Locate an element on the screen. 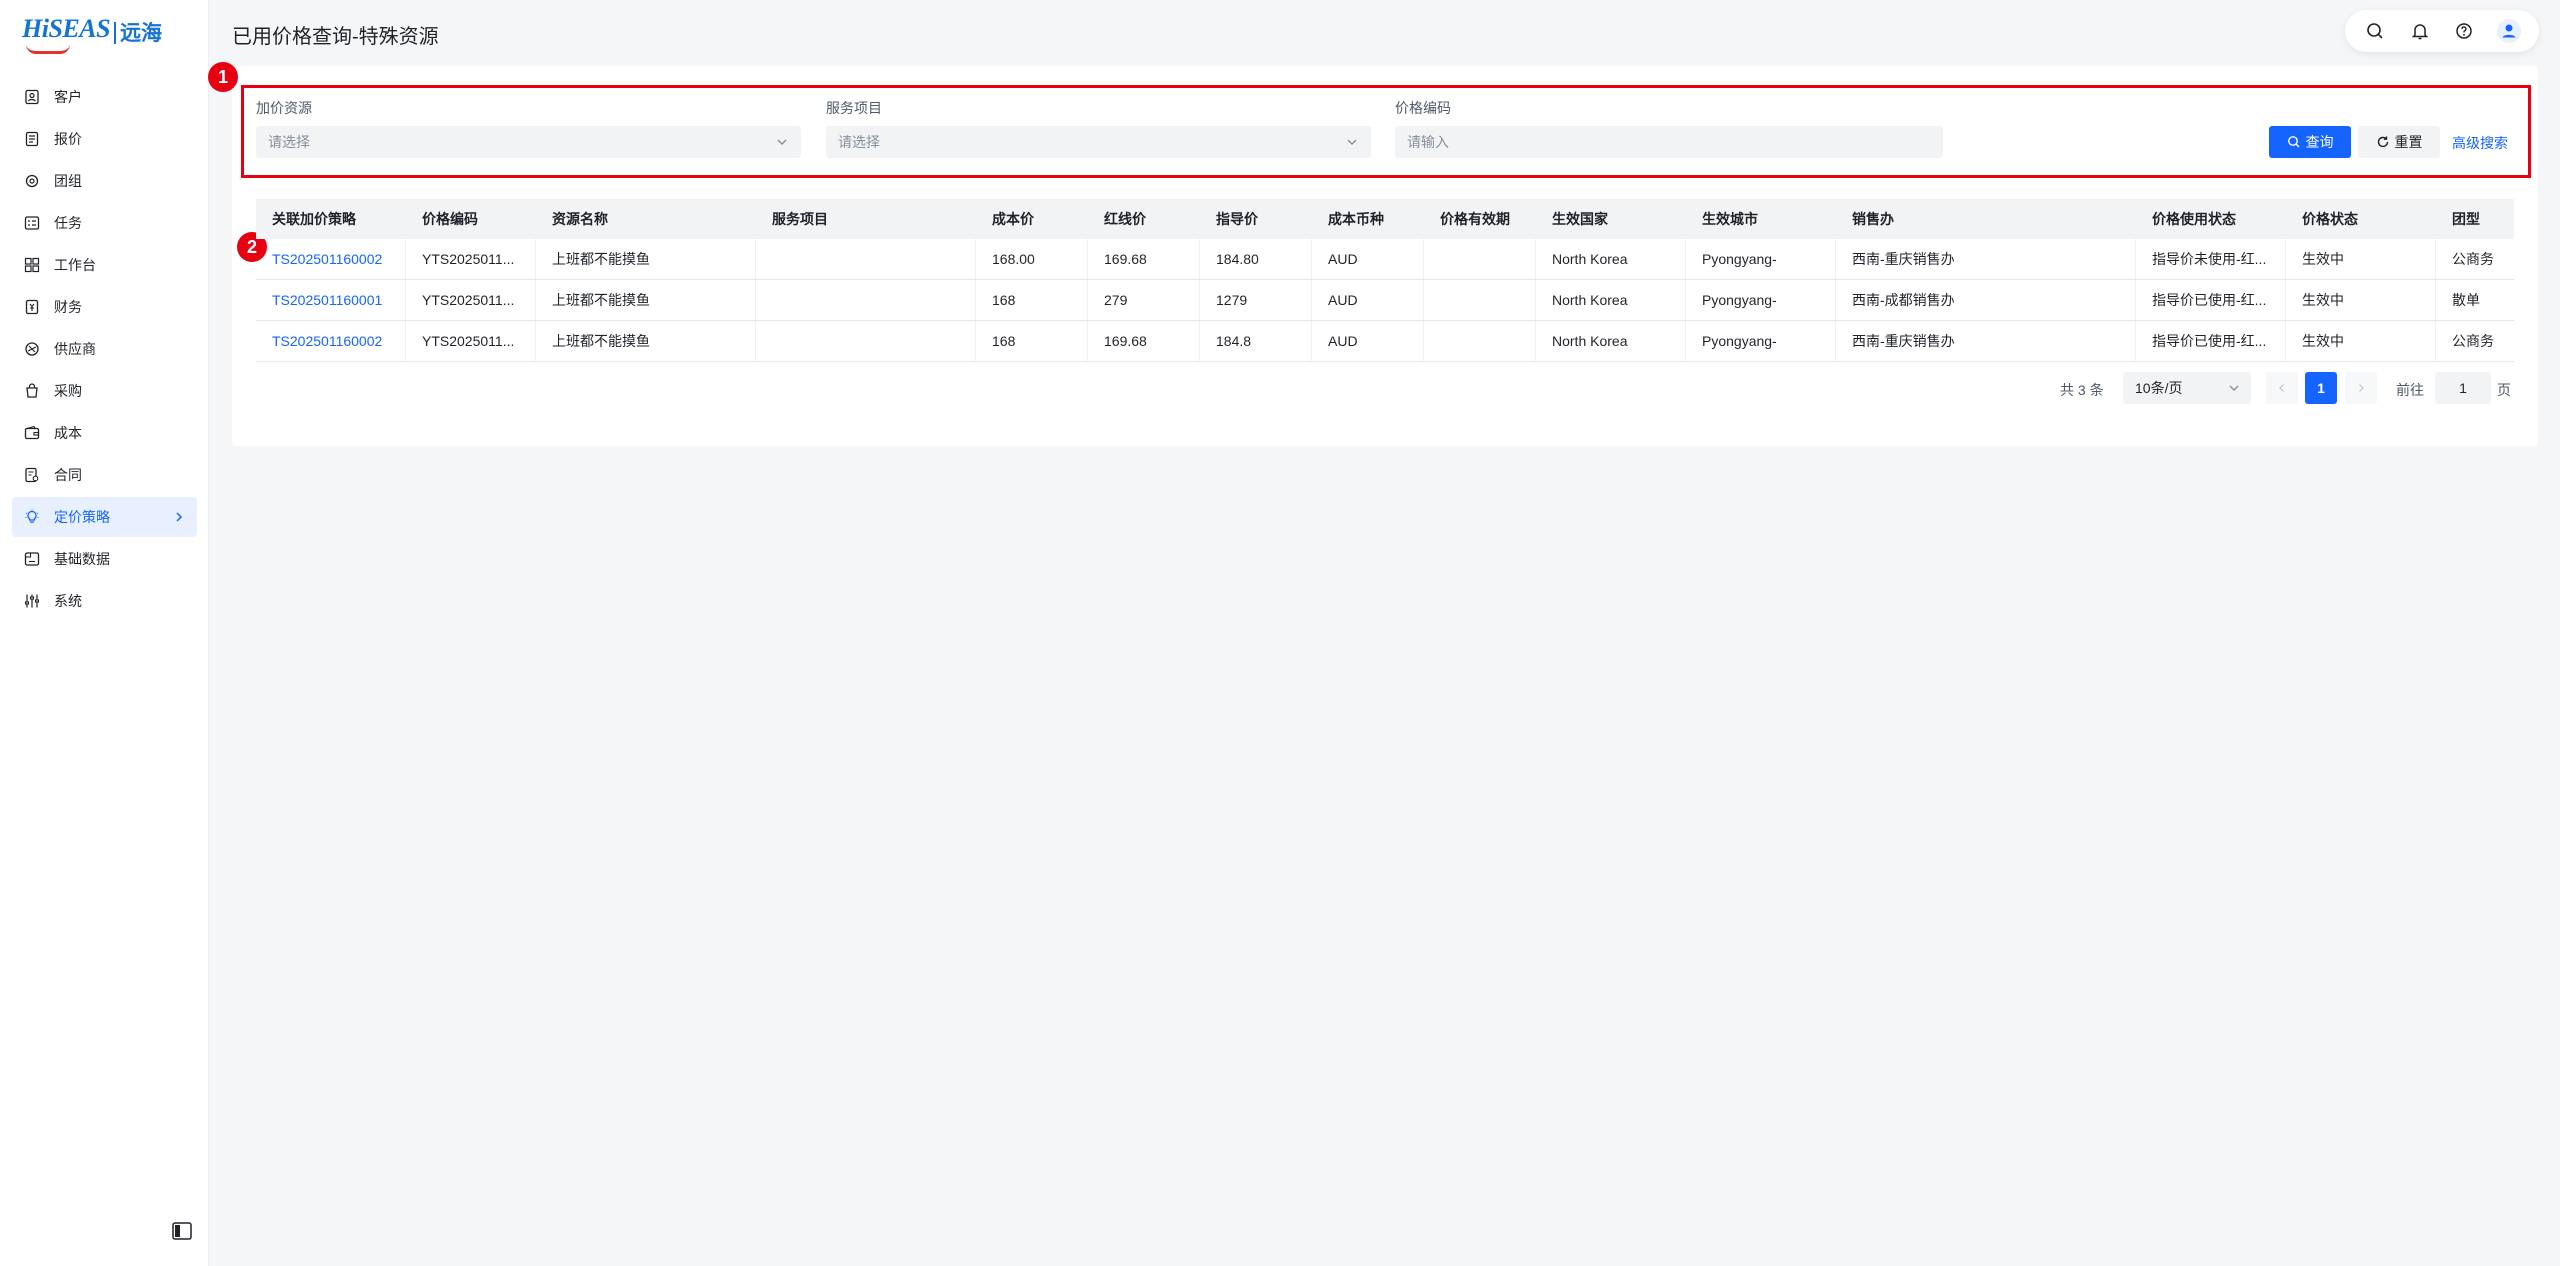 The height and width of the screenshot is (1266, 2560). sidebar-item-system: 系统 is located at coordinates (104, 601).